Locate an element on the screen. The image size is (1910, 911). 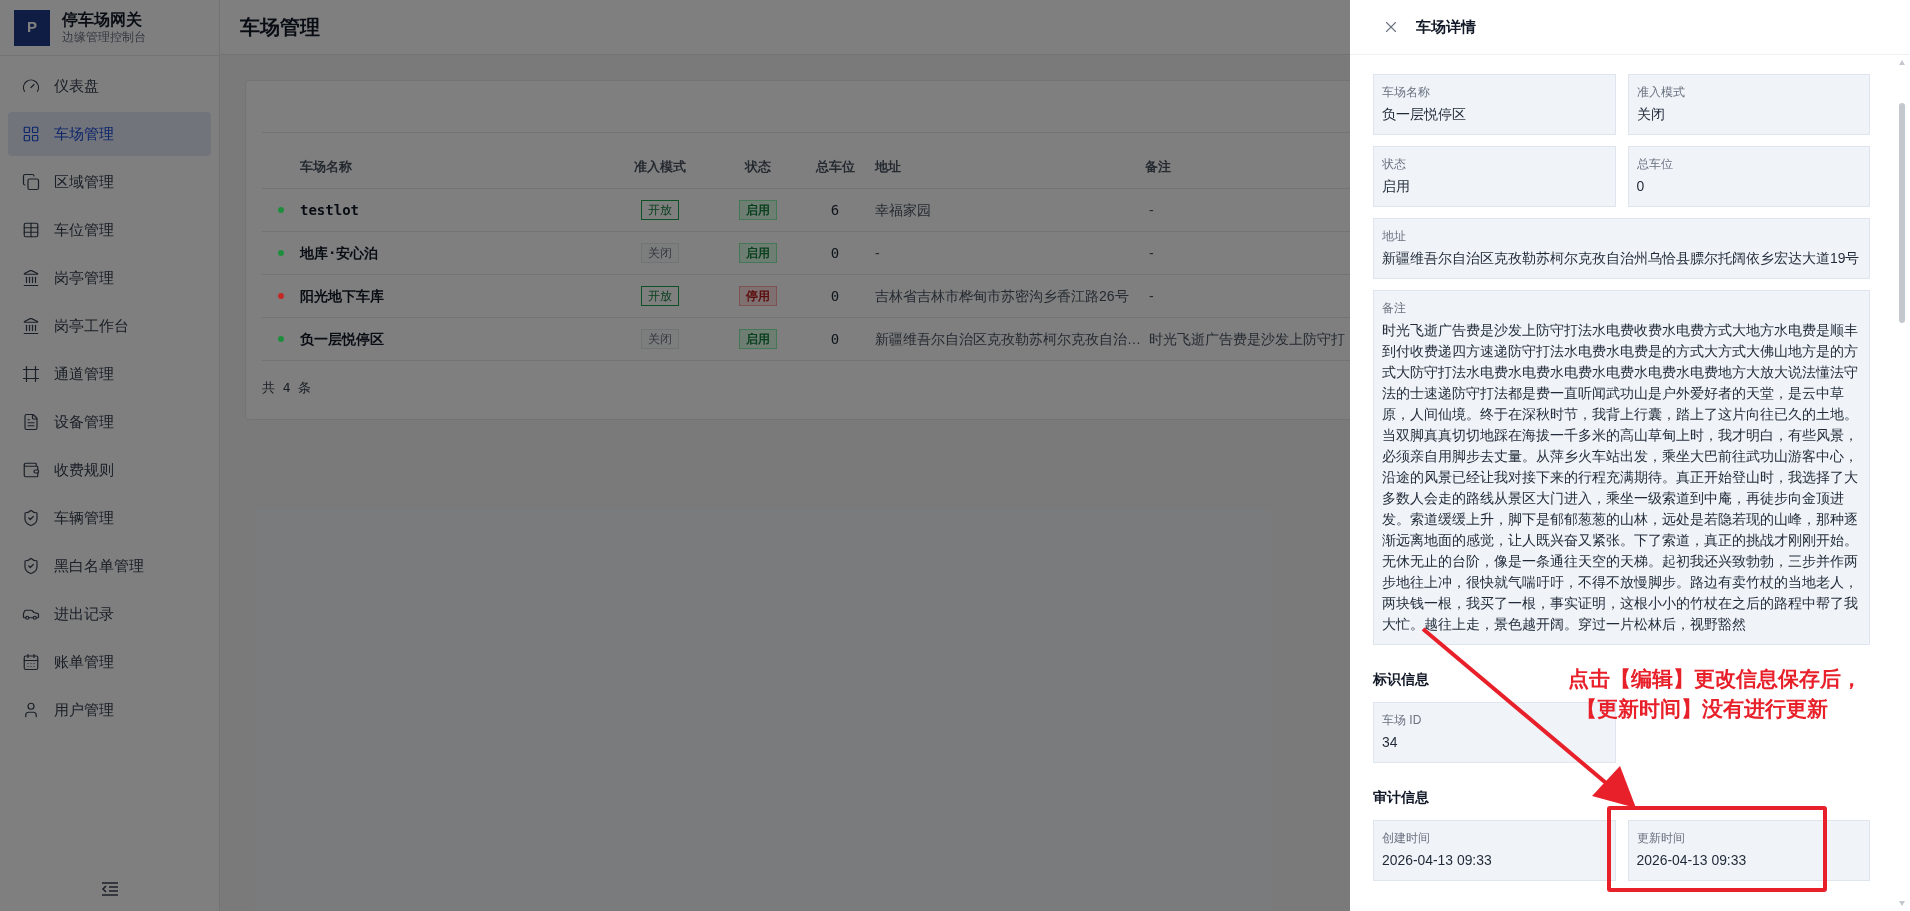
table-cell-text: testlot is located at coordinates (329, 210).